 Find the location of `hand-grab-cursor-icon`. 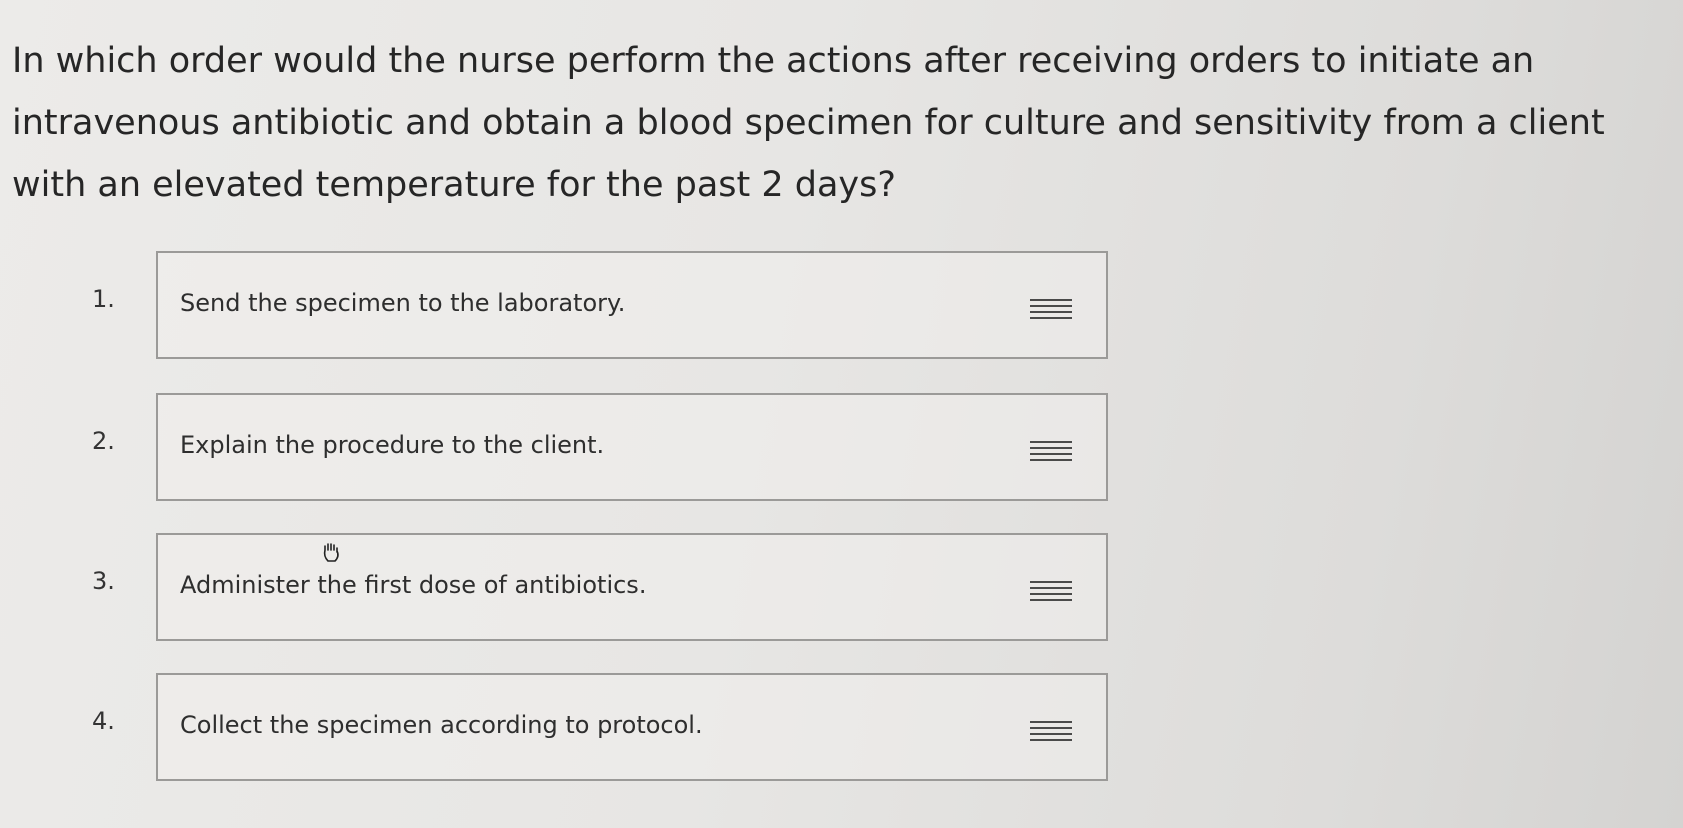

hand-grab-cursor-icon is located at coordinates (331, 552).